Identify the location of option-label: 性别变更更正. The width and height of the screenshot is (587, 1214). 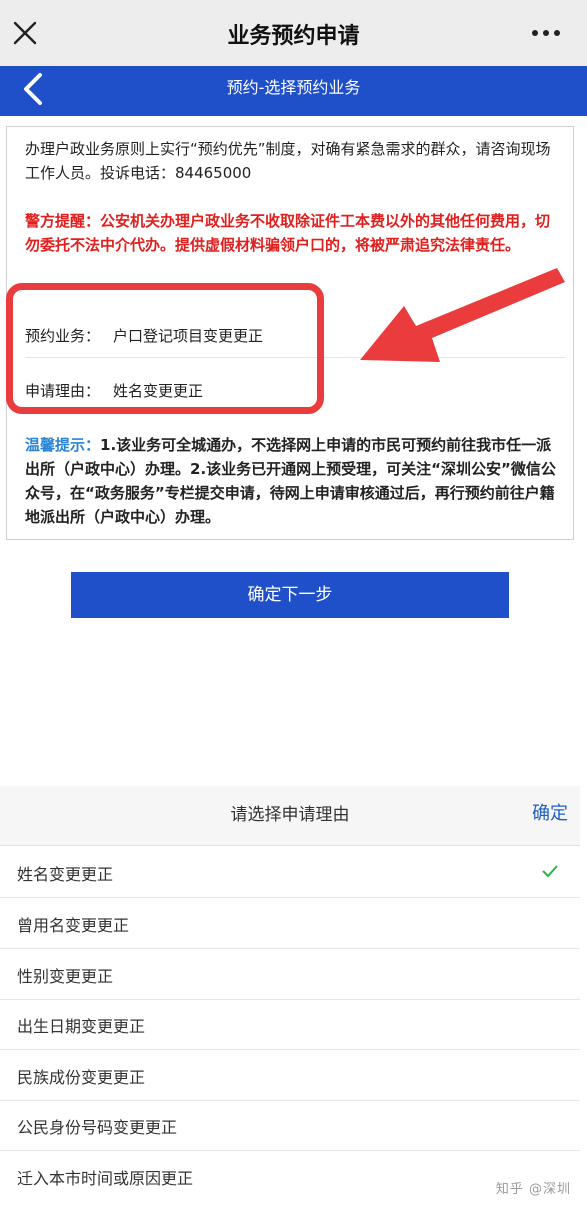
(65, 976).